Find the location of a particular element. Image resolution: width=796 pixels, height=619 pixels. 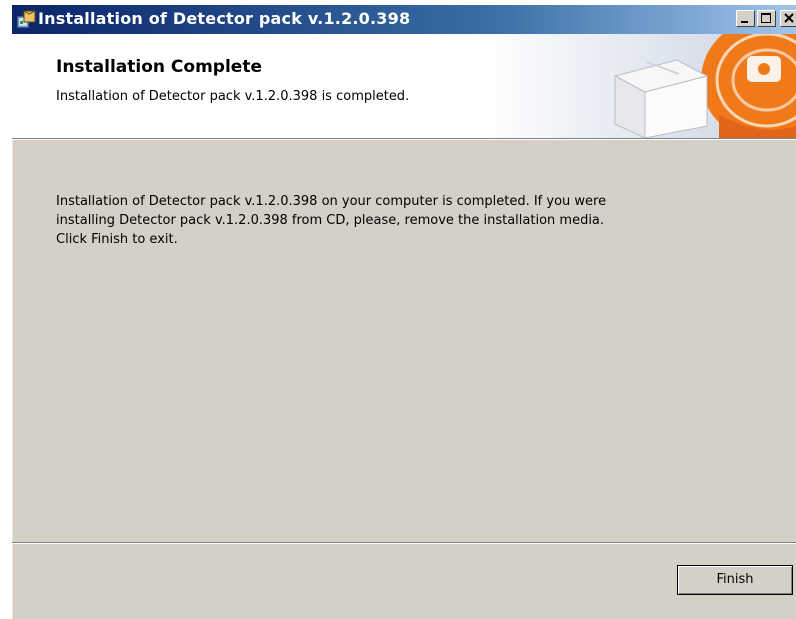

close-icon is located at coordinates (789, 18).